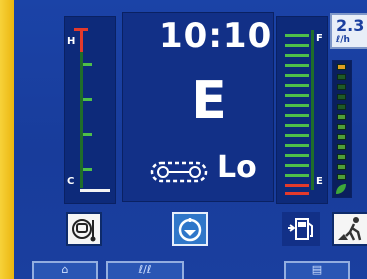 This screenshot has height=279, width=367. What do you see at coordinates (81, 113) in the screenshot?
I see `water-temperature-scale` at bounding box center [81, 113].